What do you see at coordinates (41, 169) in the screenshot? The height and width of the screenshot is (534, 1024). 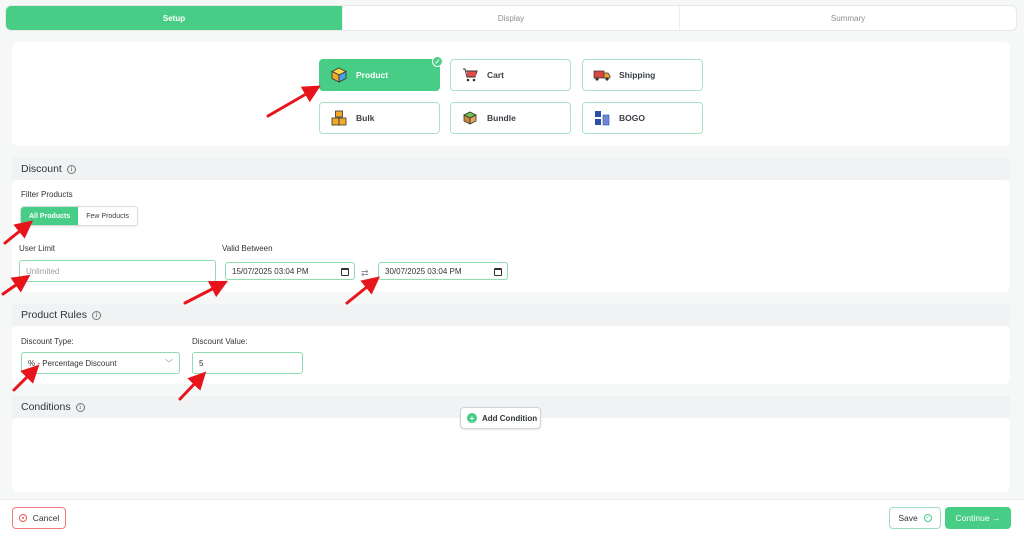 I see `discount-title-text: Discount` at bounding box center [41, 169].